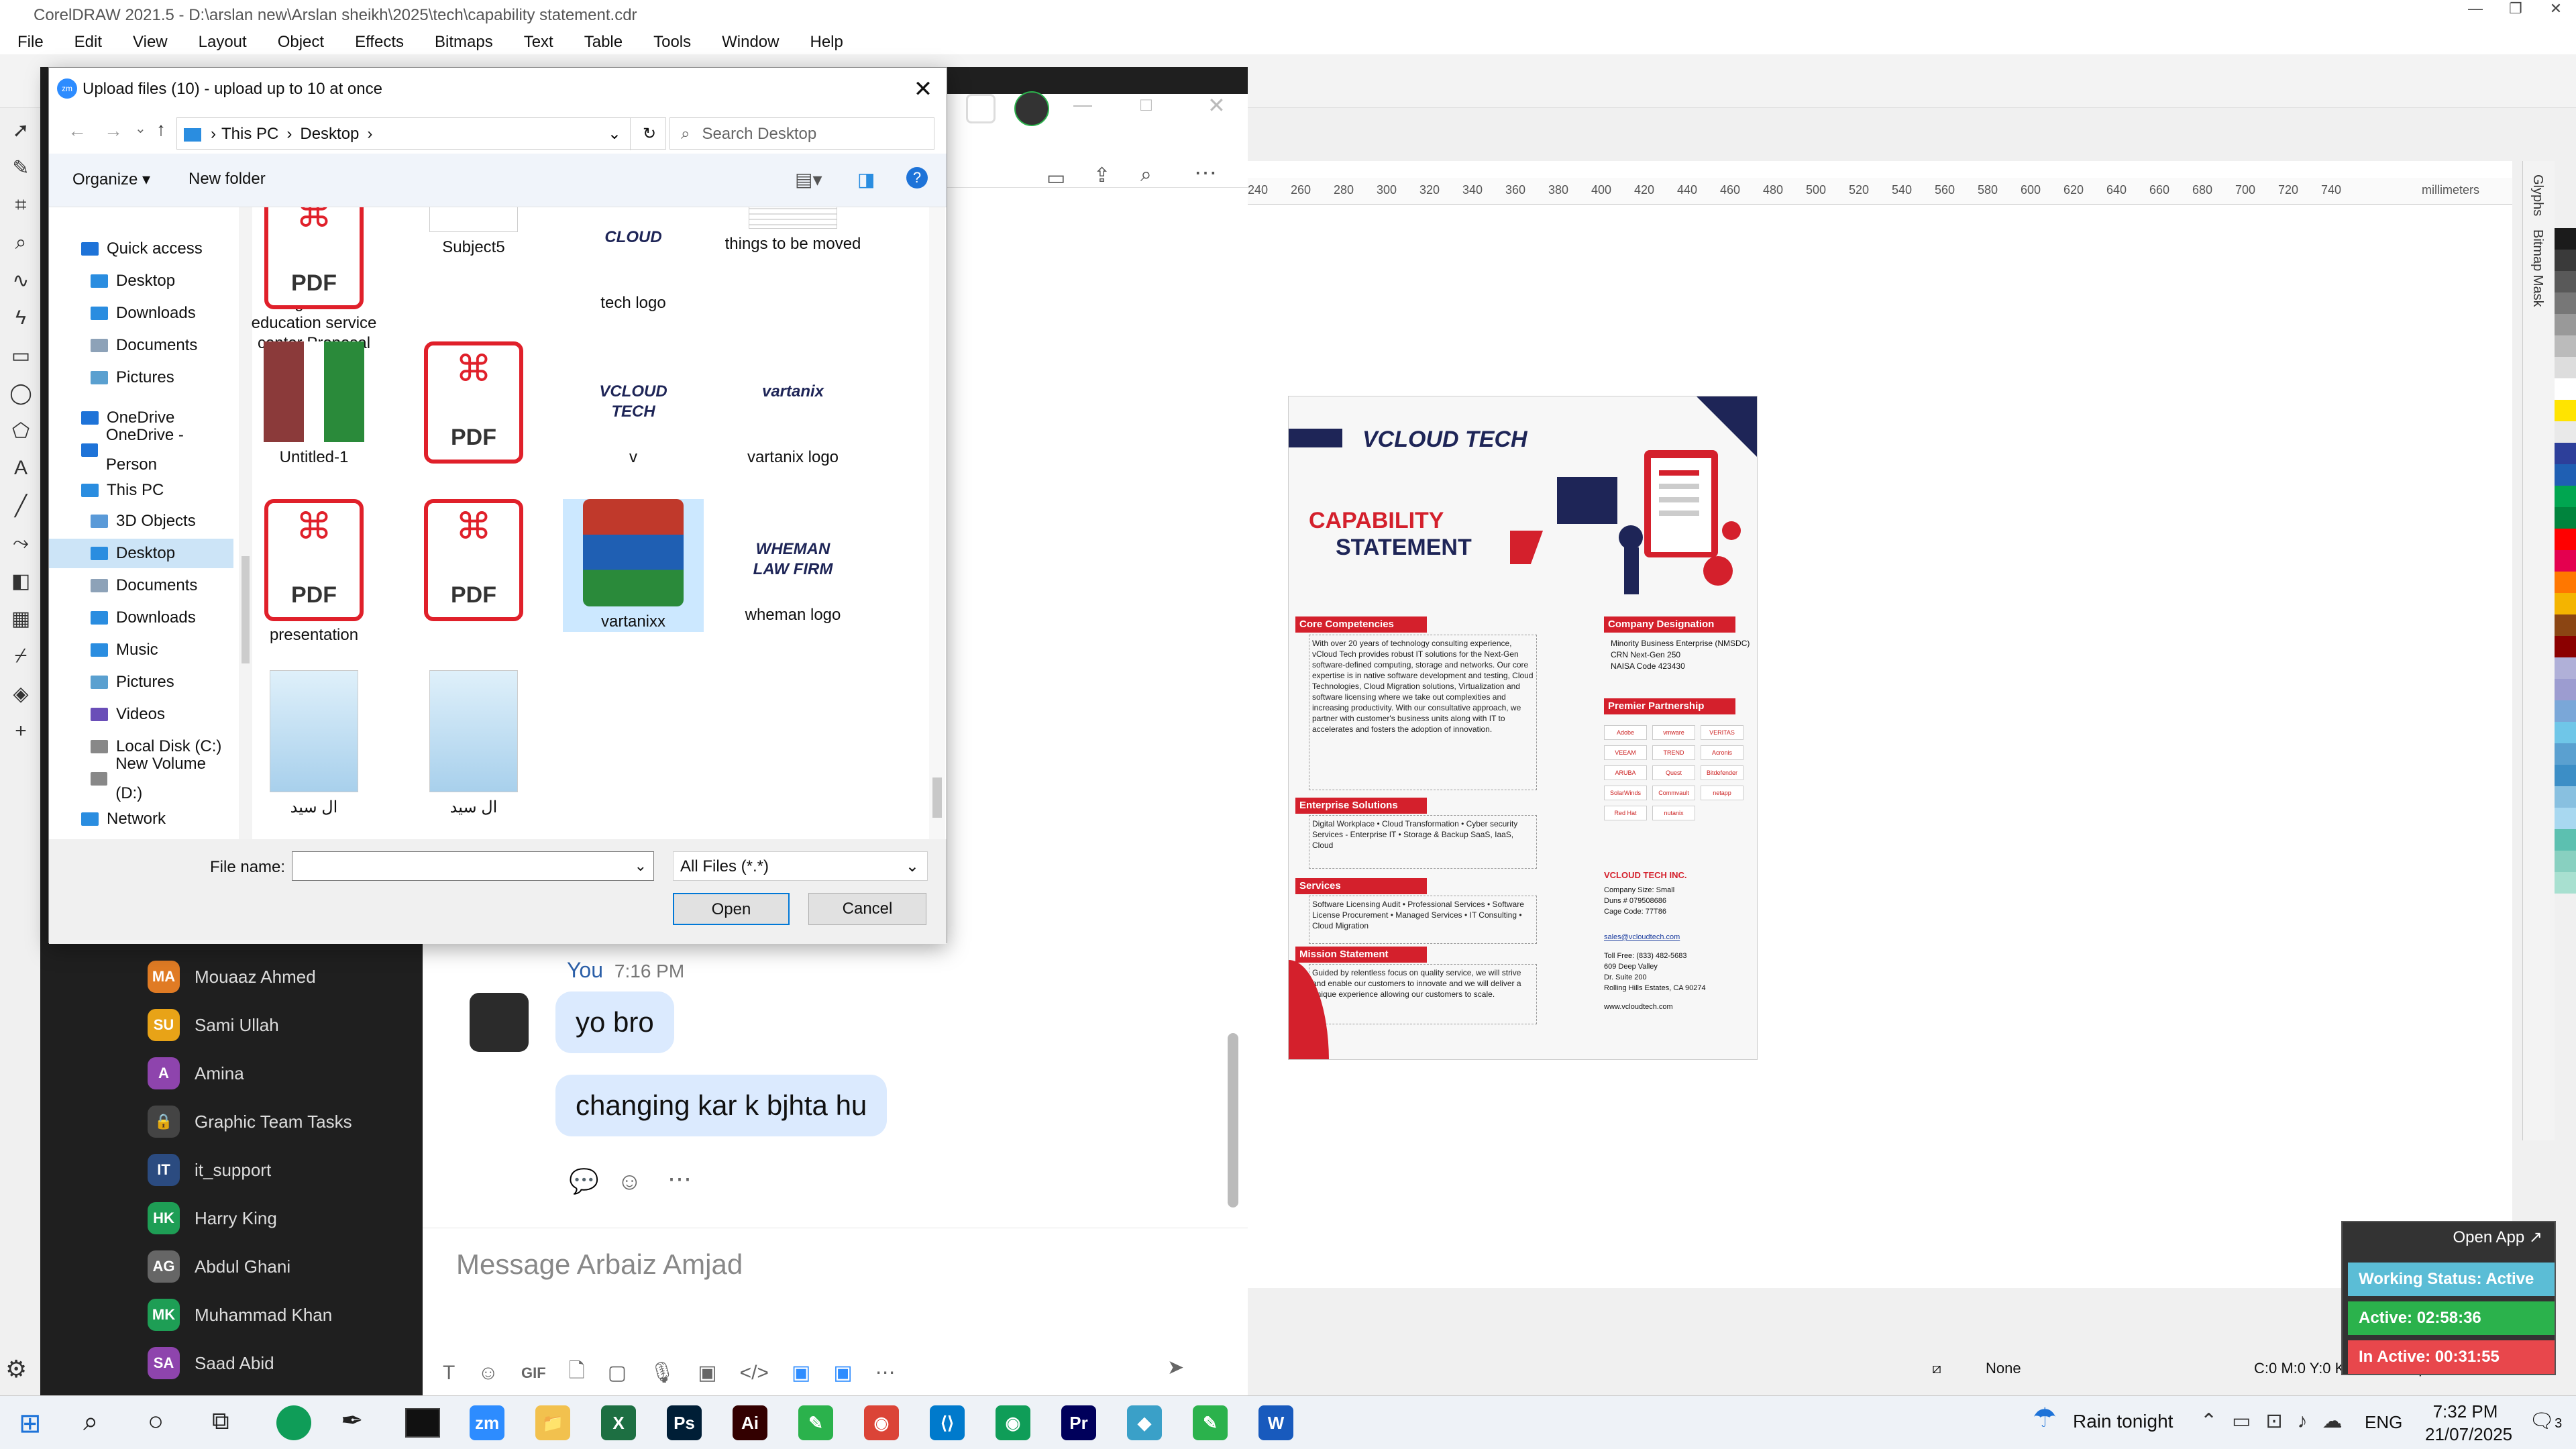 This screenshot has height=1449, width=2576. Describe the element at coordinates (801, 1373) in the screenshot. I see `app-icon: ▣` at that location.